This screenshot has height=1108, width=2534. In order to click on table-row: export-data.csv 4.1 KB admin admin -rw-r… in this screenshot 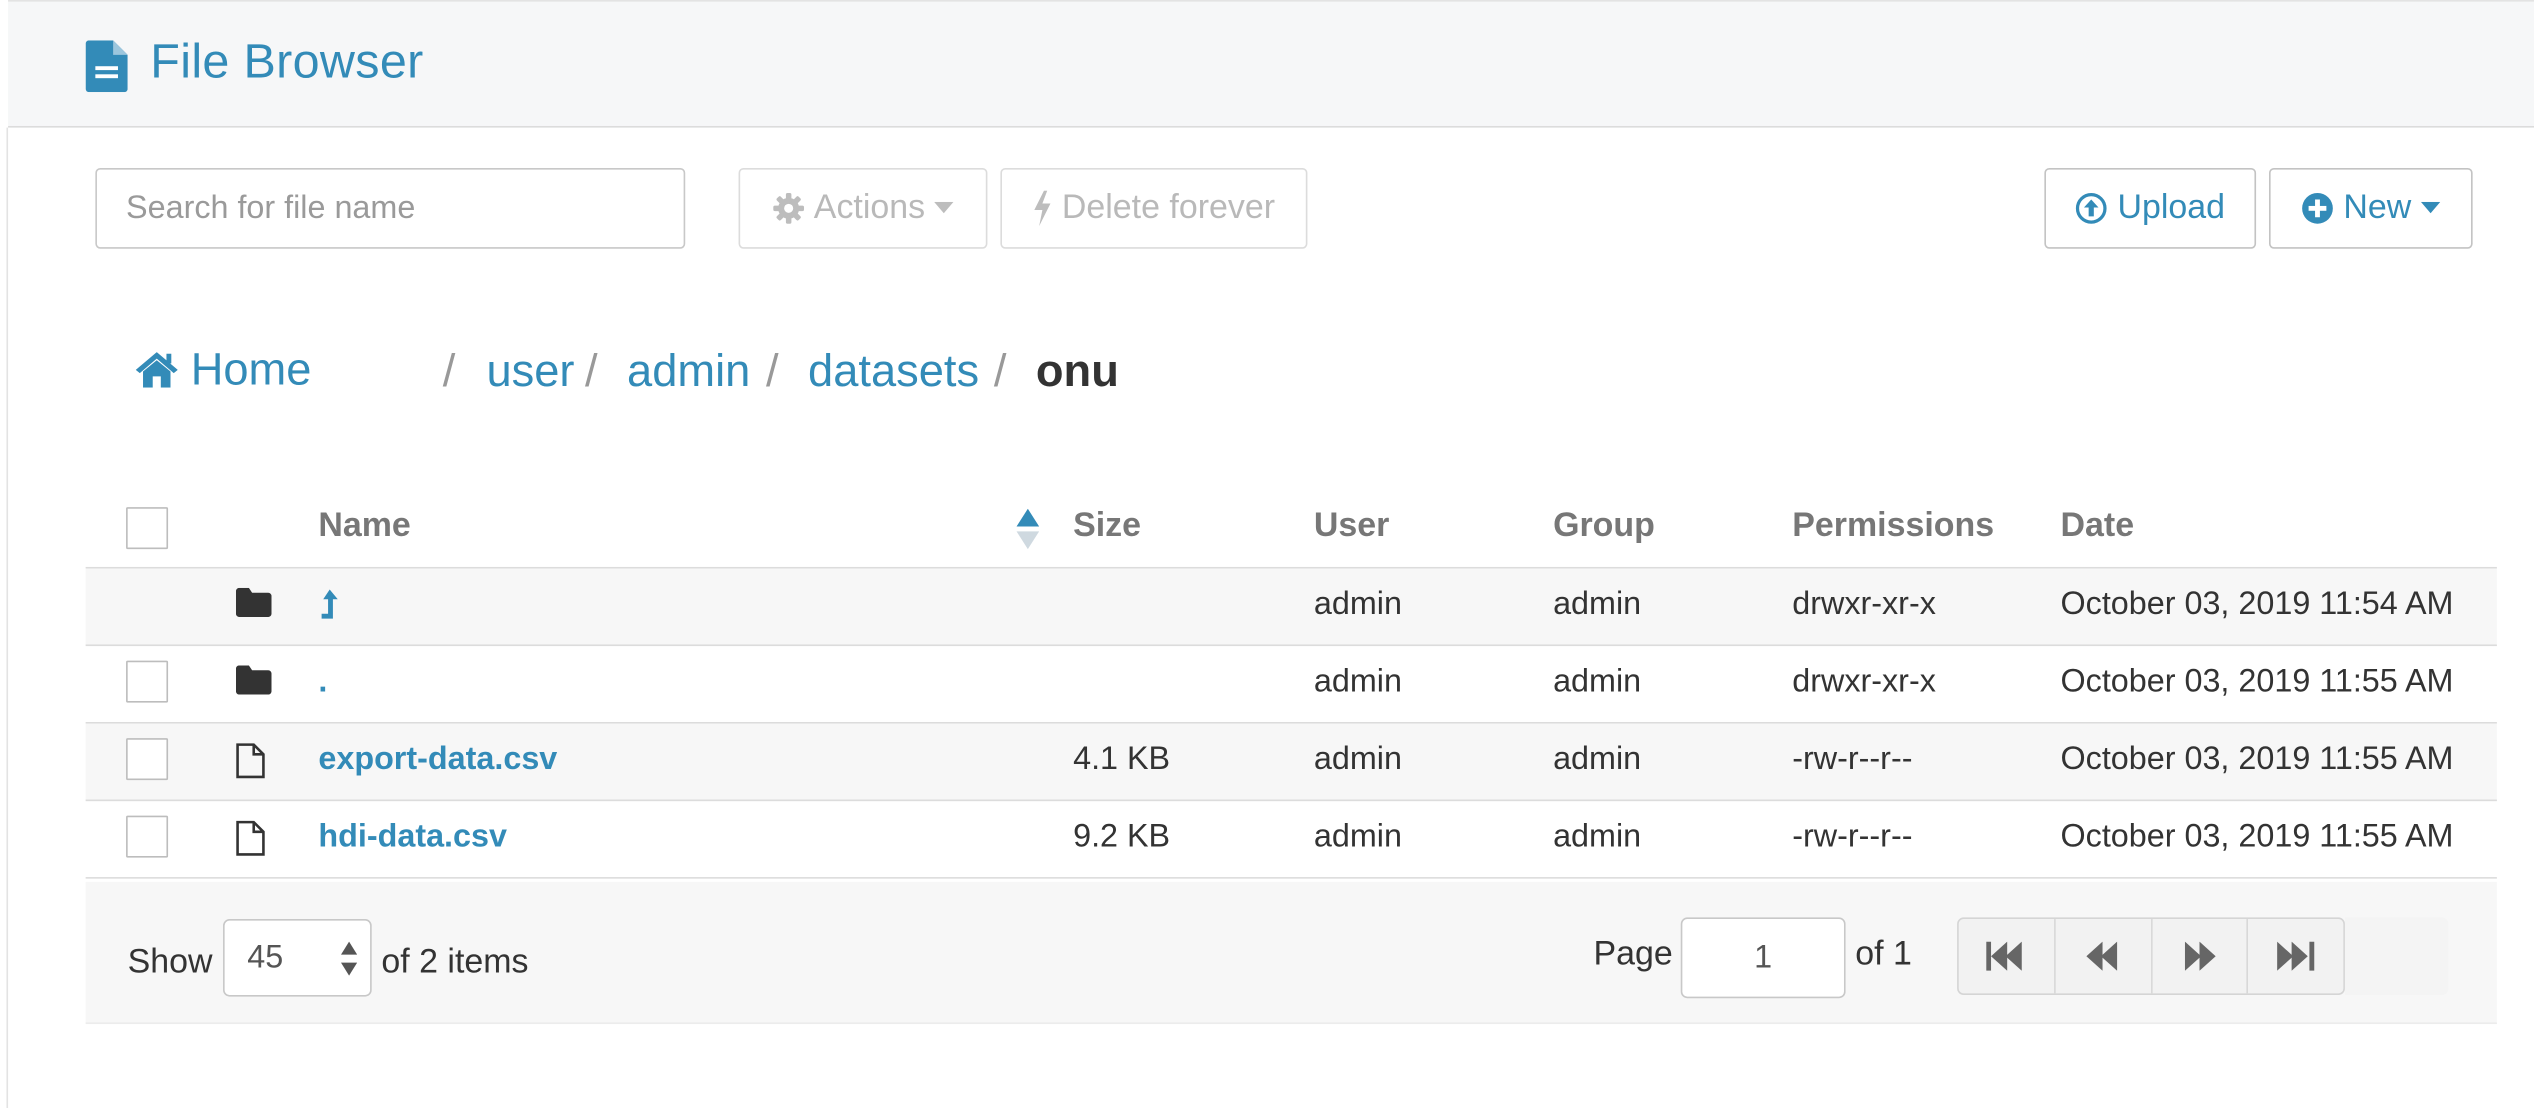, I will do `click(1291, 762)`.